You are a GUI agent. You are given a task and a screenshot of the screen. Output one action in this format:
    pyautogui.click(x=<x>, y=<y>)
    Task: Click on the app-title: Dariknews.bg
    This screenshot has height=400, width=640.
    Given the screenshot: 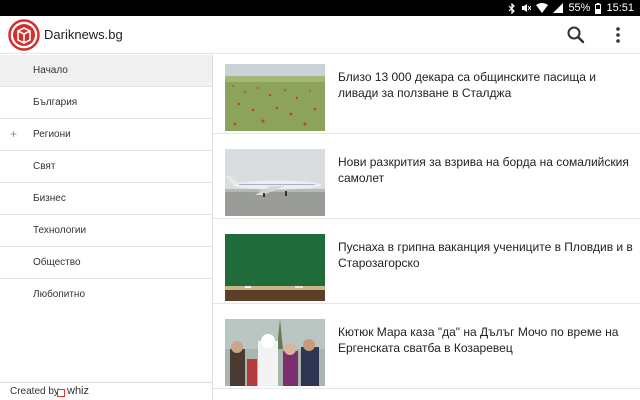 What is the action you would take?
    pyautogui.click(x=83, y=34)
    